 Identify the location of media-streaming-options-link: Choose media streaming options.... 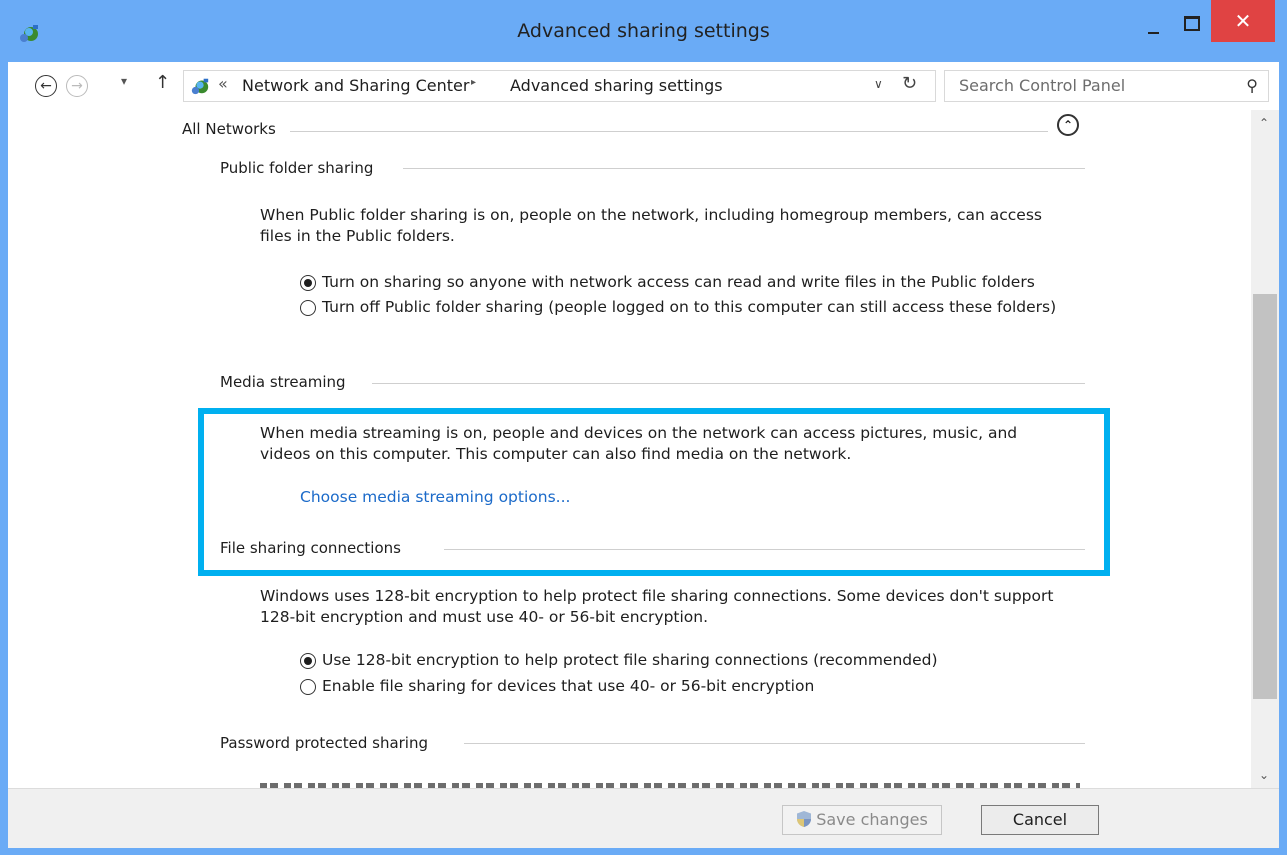
(435, 497).